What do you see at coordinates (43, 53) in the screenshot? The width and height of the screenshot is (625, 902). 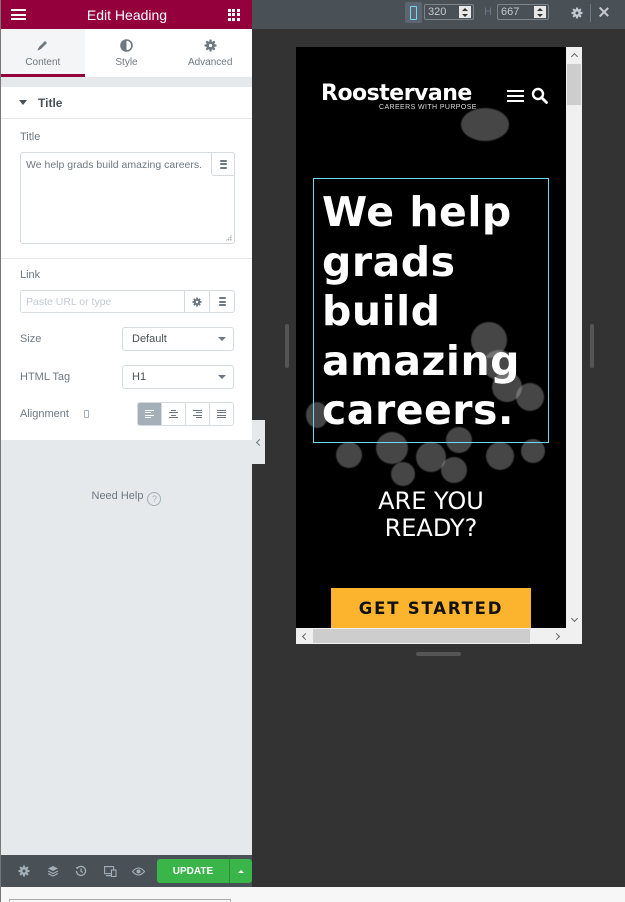 I see `tab-content: Content` at bounding box center [43, 53].